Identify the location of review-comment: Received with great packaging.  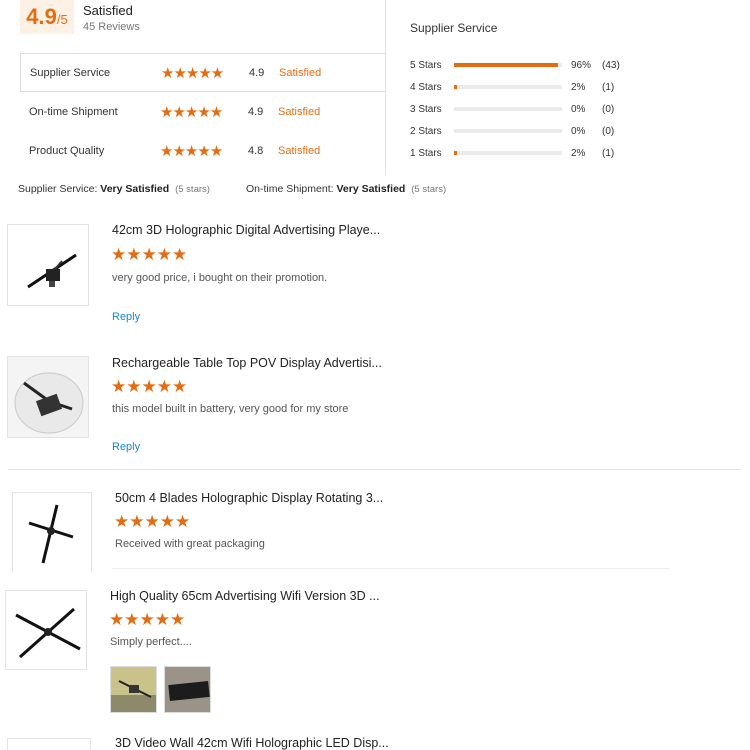
(190, 544).